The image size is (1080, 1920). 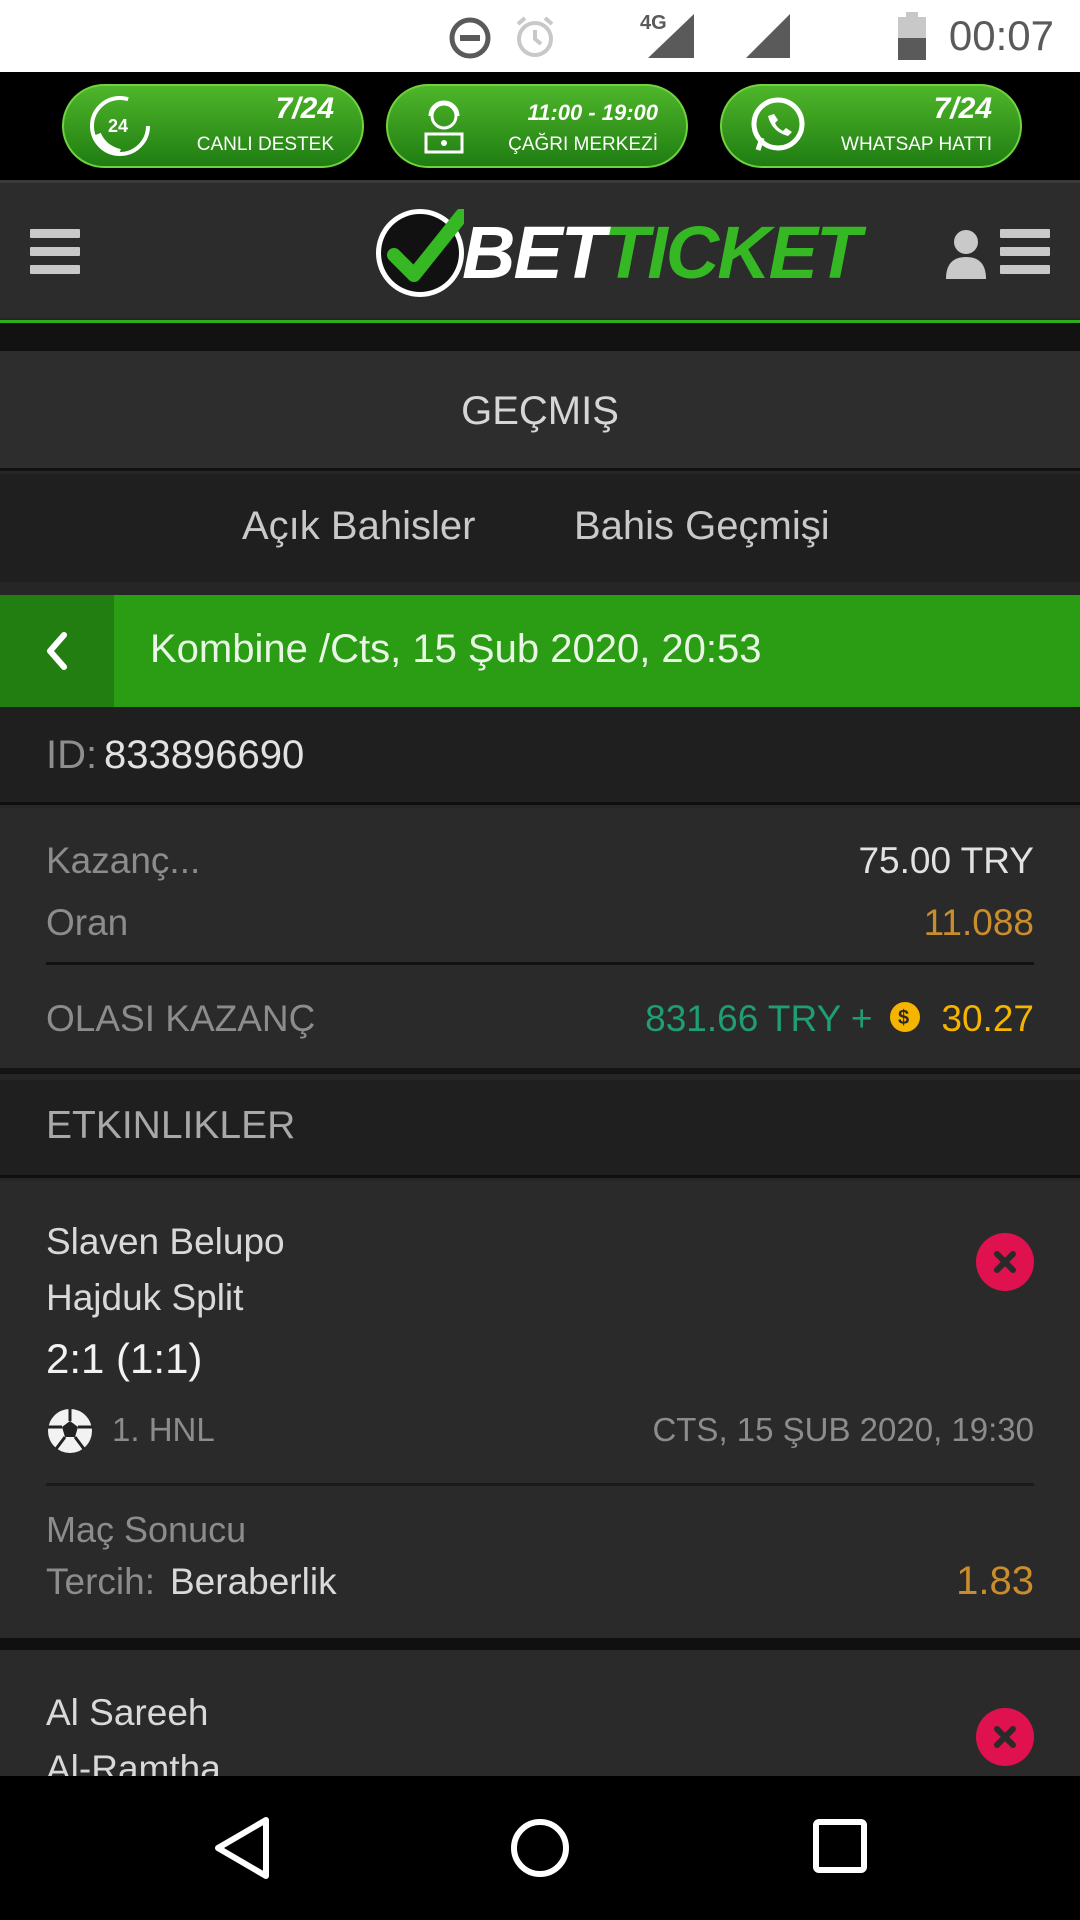 I want to click on potential-win-value: 831.66 TRY + $ 30.27, so click(x=839, y=1020).